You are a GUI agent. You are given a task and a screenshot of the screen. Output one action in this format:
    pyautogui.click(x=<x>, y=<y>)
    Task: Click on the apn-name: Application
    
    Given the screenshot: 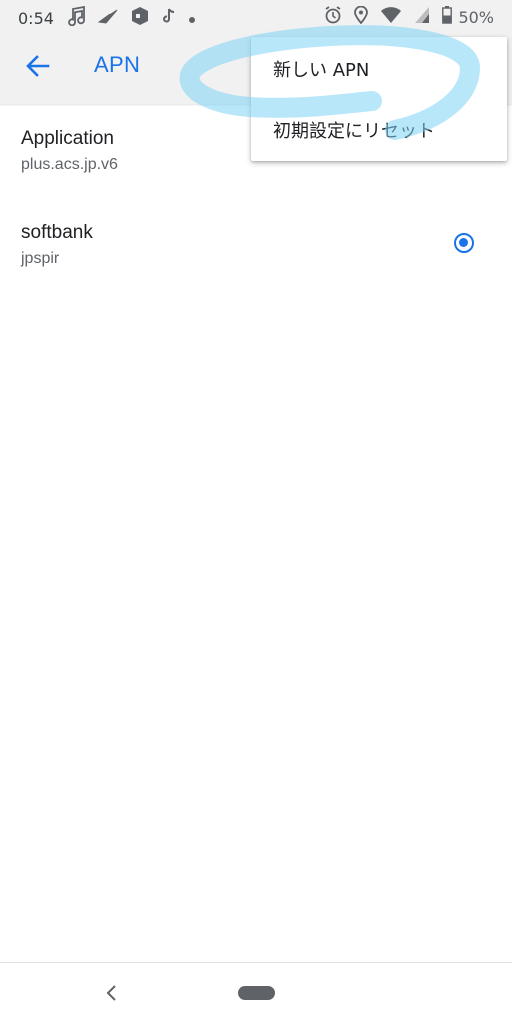 What is the action you would take?
    pyautogui.click(x=67, y=138)
    